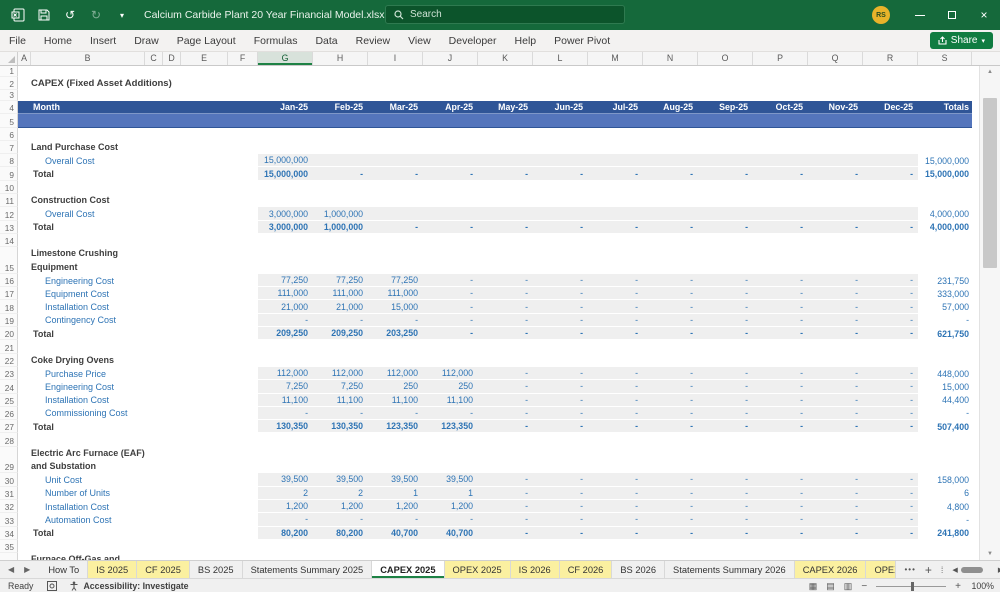  What do you see at coordinates (70, 200) in the screenshot?
I see `section-name-cell: Construction Cost` at bounding box center [70, 200].